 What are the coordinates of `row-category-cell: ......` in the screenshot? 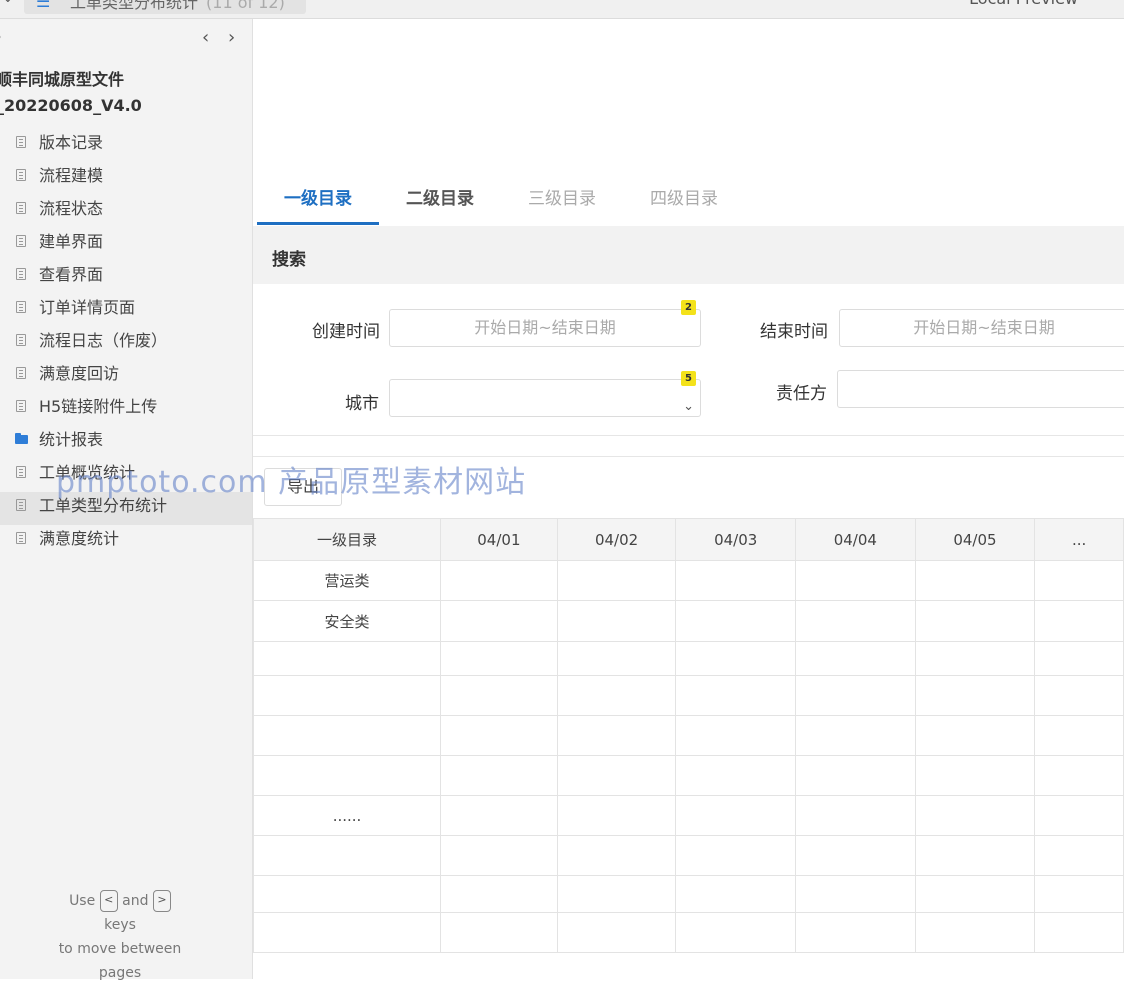 It's located at (347, 815).